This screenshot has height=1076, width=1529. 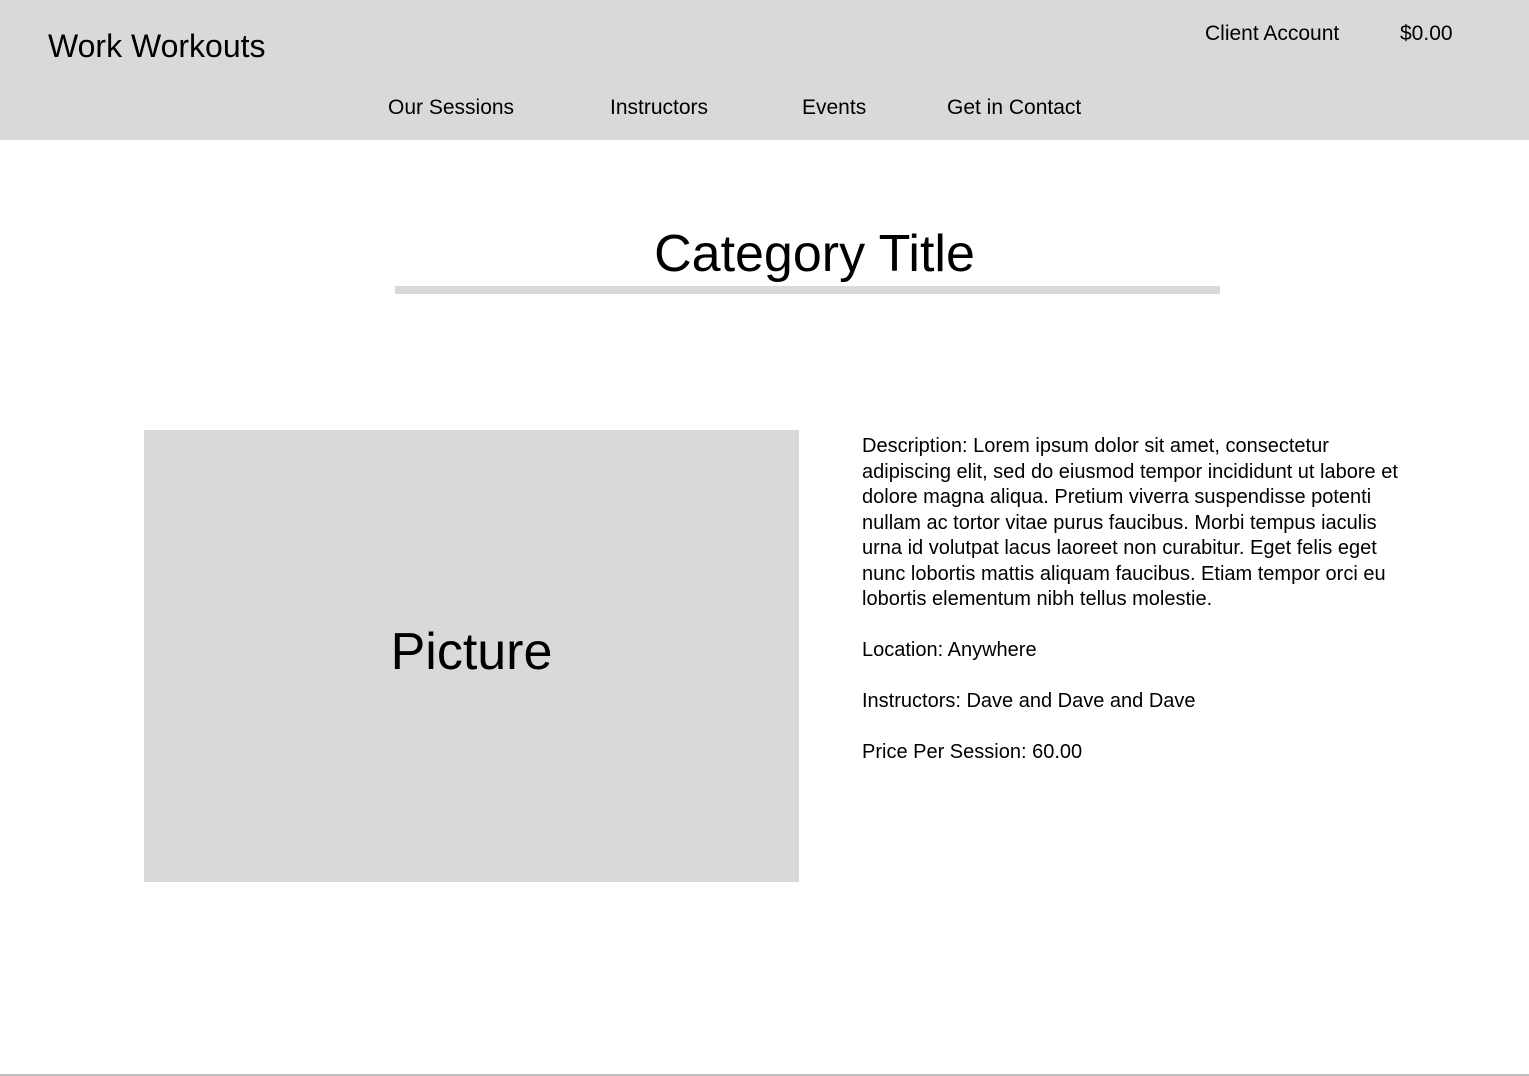 I want to click on category-title: Category Title, so click(x=814, y=254).